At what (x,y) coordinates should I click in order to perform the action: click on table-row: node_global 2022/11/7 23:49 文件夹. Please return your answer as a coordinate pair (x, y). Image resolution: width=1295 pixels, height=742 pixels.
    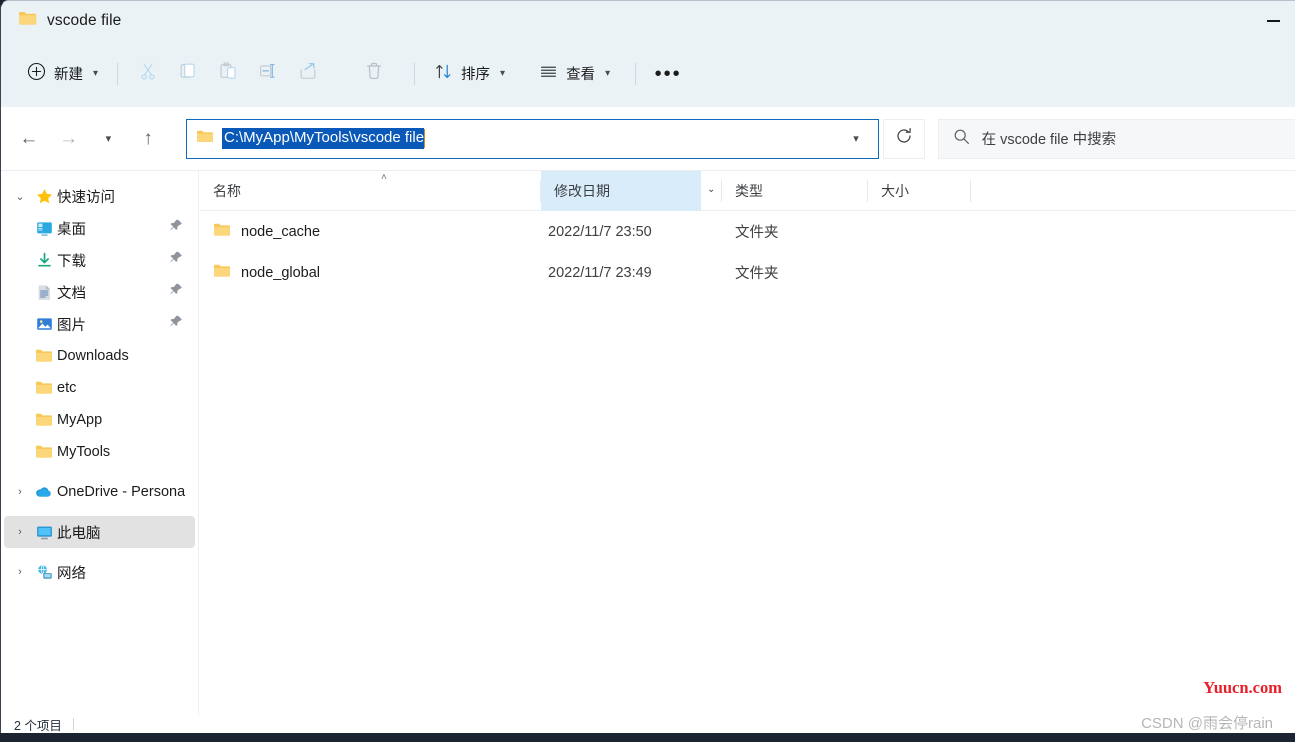
    Looking at the image, I should click on (747, 272).